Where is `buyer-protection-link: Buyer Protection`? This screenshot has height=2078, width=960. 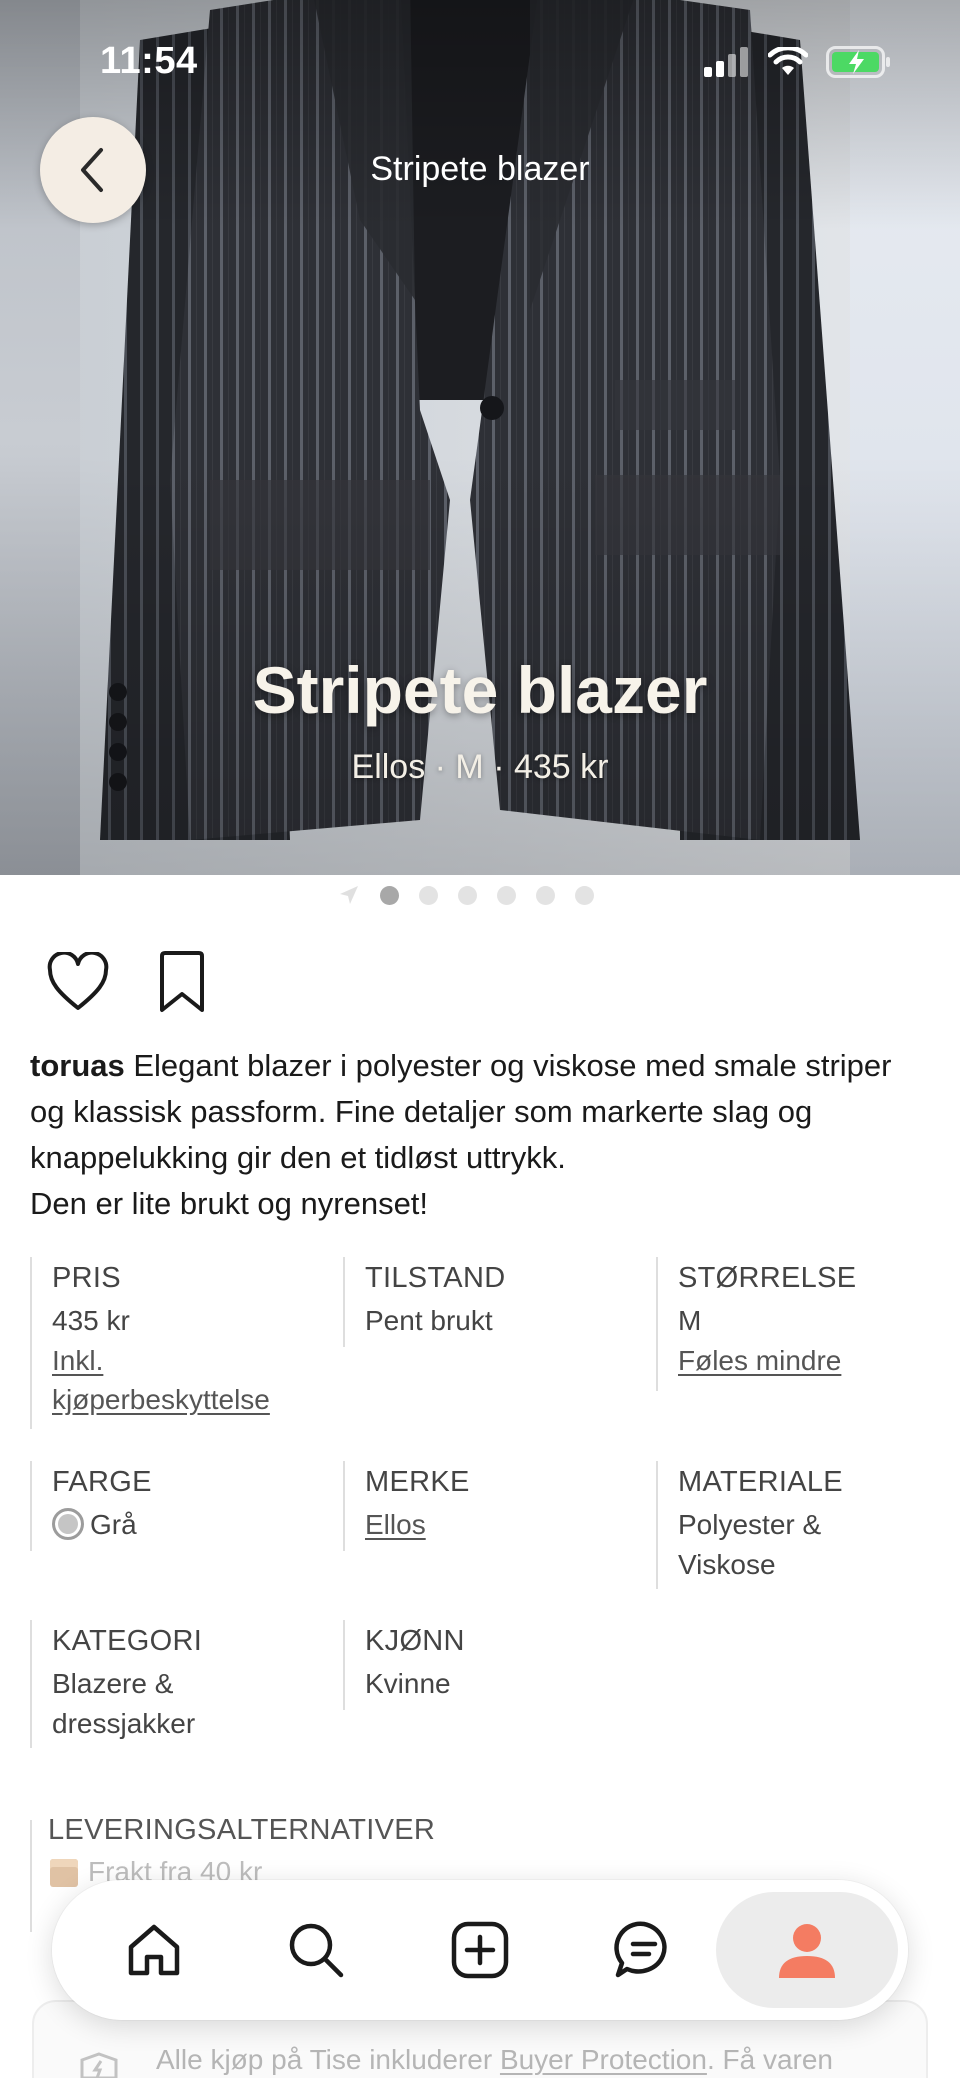
buyer-protection-link: Buyer Protection is located at coordinates (603, 2059).